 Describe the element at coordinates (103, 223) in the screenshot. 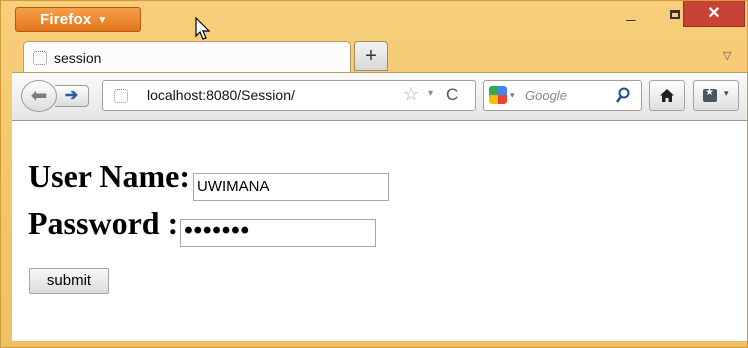

I see `password-label: Password :` at that location.